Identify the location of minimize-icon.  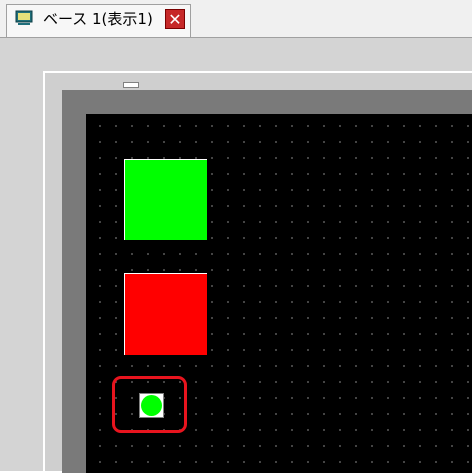
(131, 85).